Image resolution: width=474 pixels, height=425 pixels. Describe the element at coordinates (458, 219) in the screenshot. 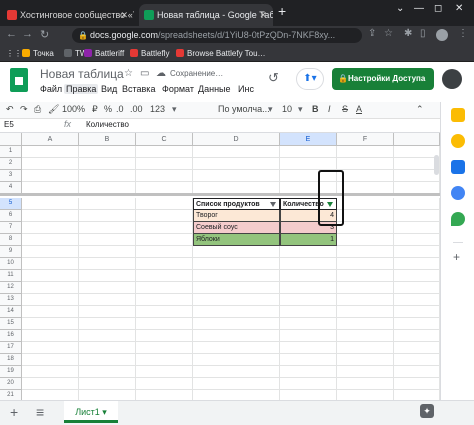

I see `maps-icon` at that location.